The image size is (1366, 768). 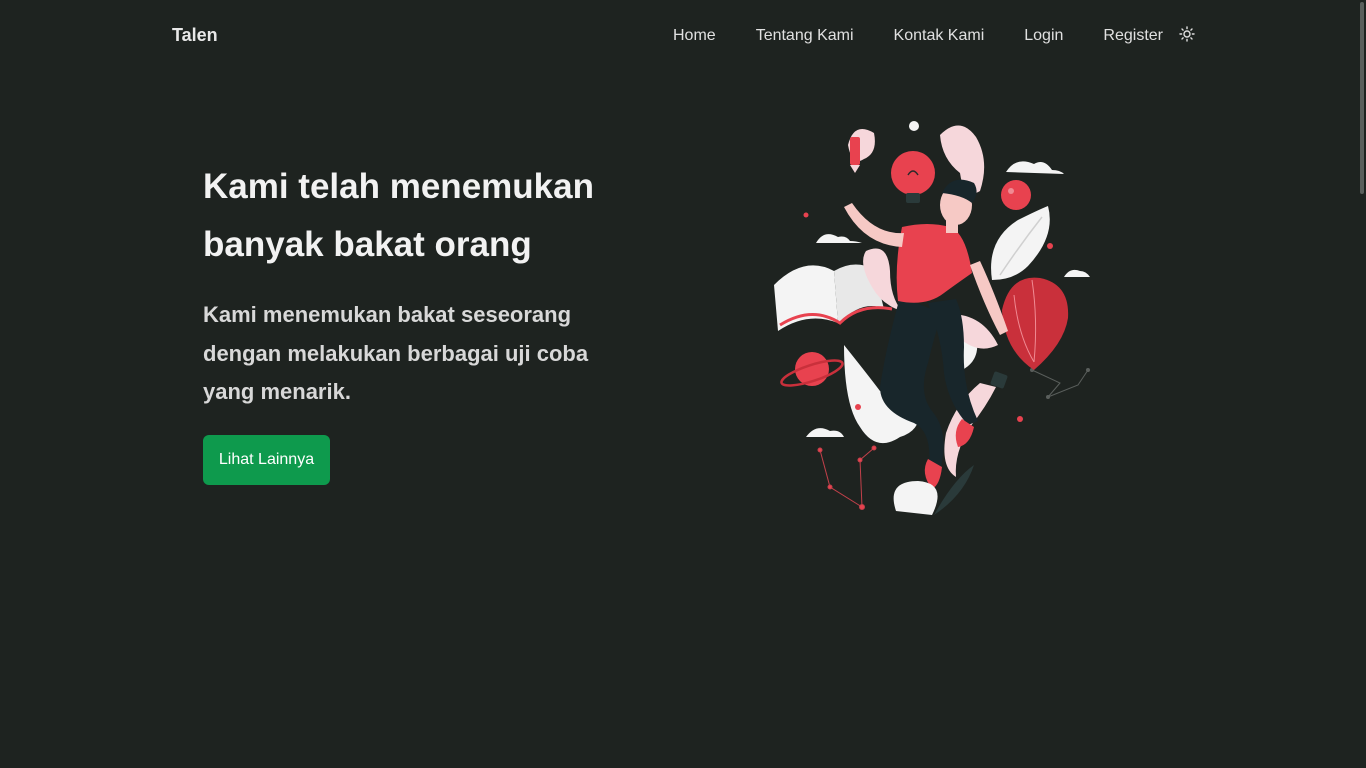 What do you see at coordinates (266, 460) in the screenshot?
I see `lihat-lainnya-button: Lihat Lainnya` at bounding box center [266, 460].